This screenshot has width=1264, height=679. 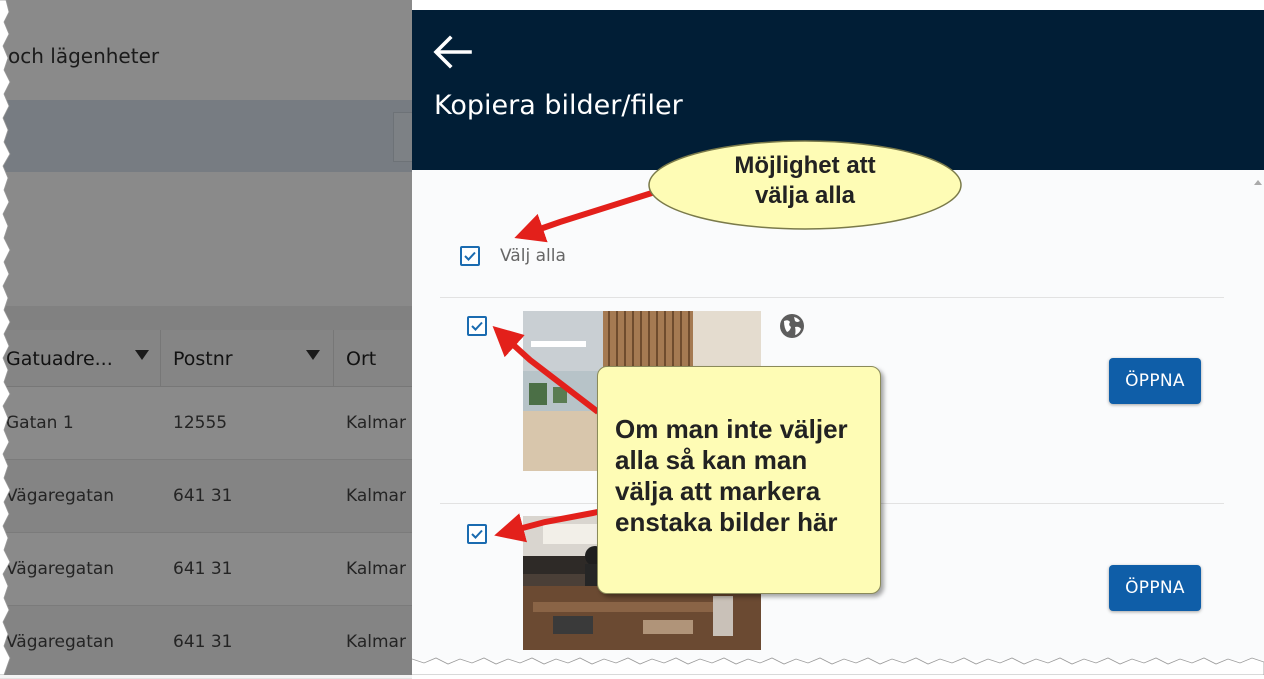 I want to click on select-all-label: Välj alla, so click(x=533, y=256).